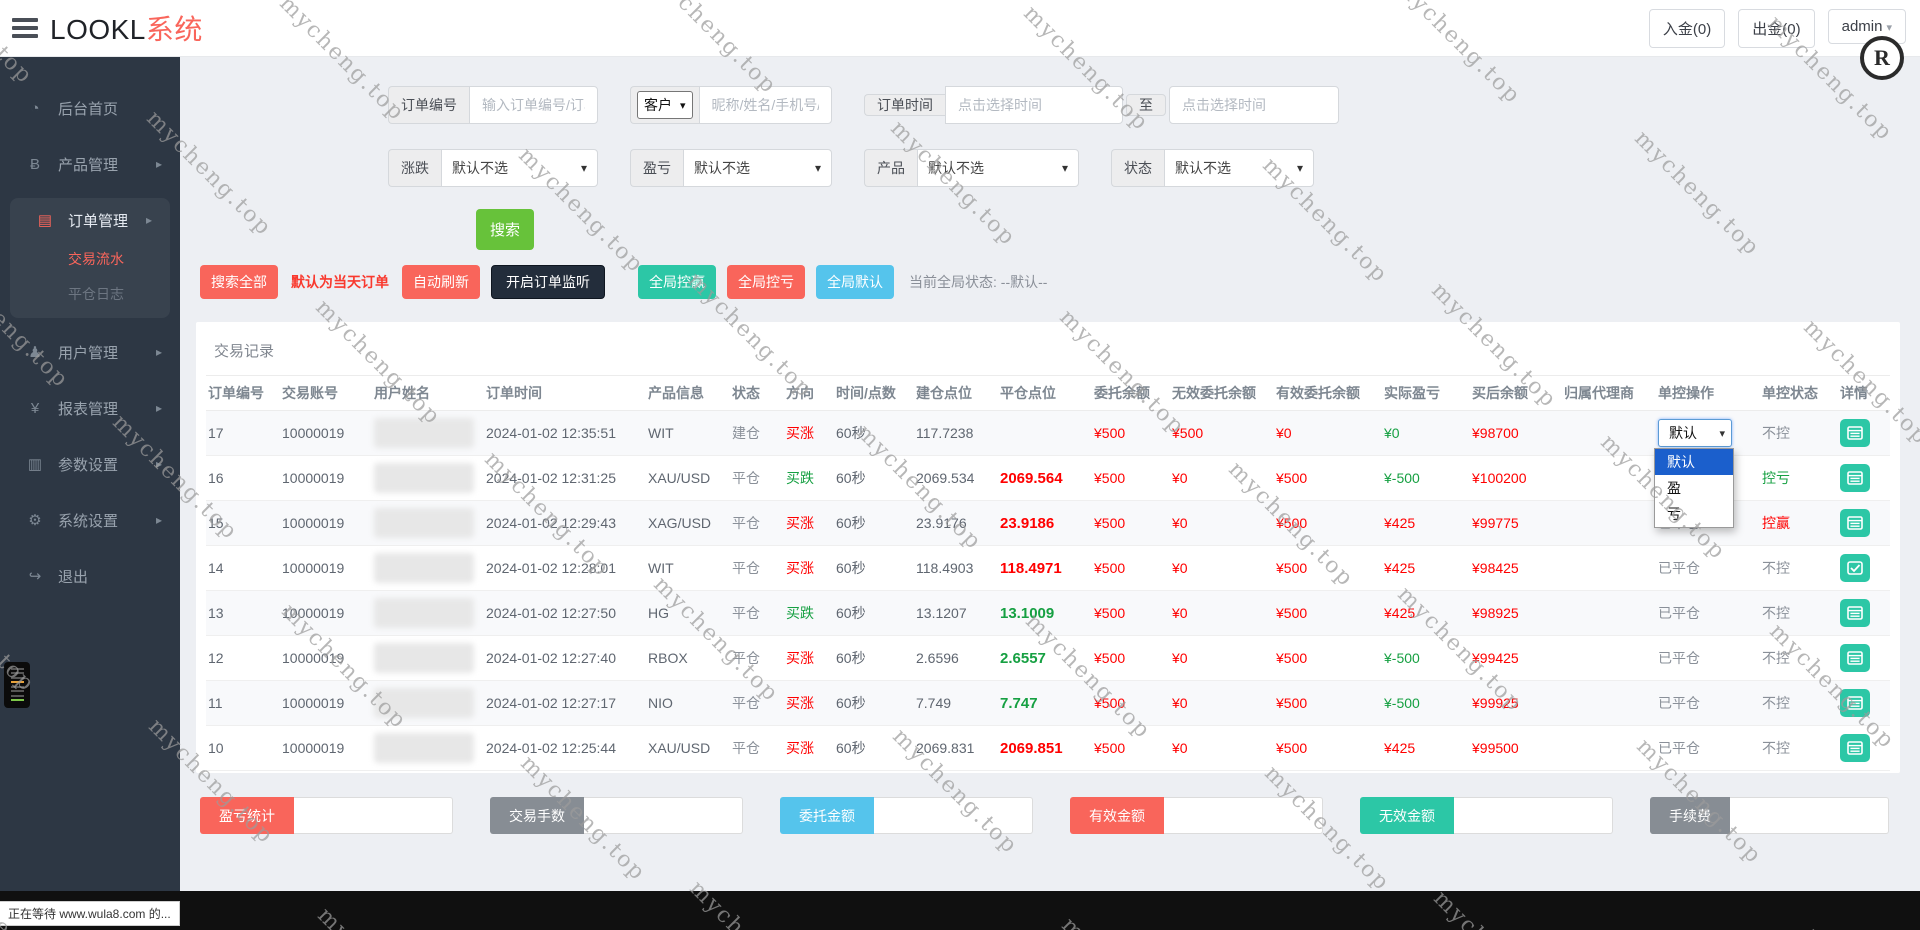 The width and height of the screenshot is (1920, 930). I want to click on customer-type-select: 客户 ▾, so click(665, 105).